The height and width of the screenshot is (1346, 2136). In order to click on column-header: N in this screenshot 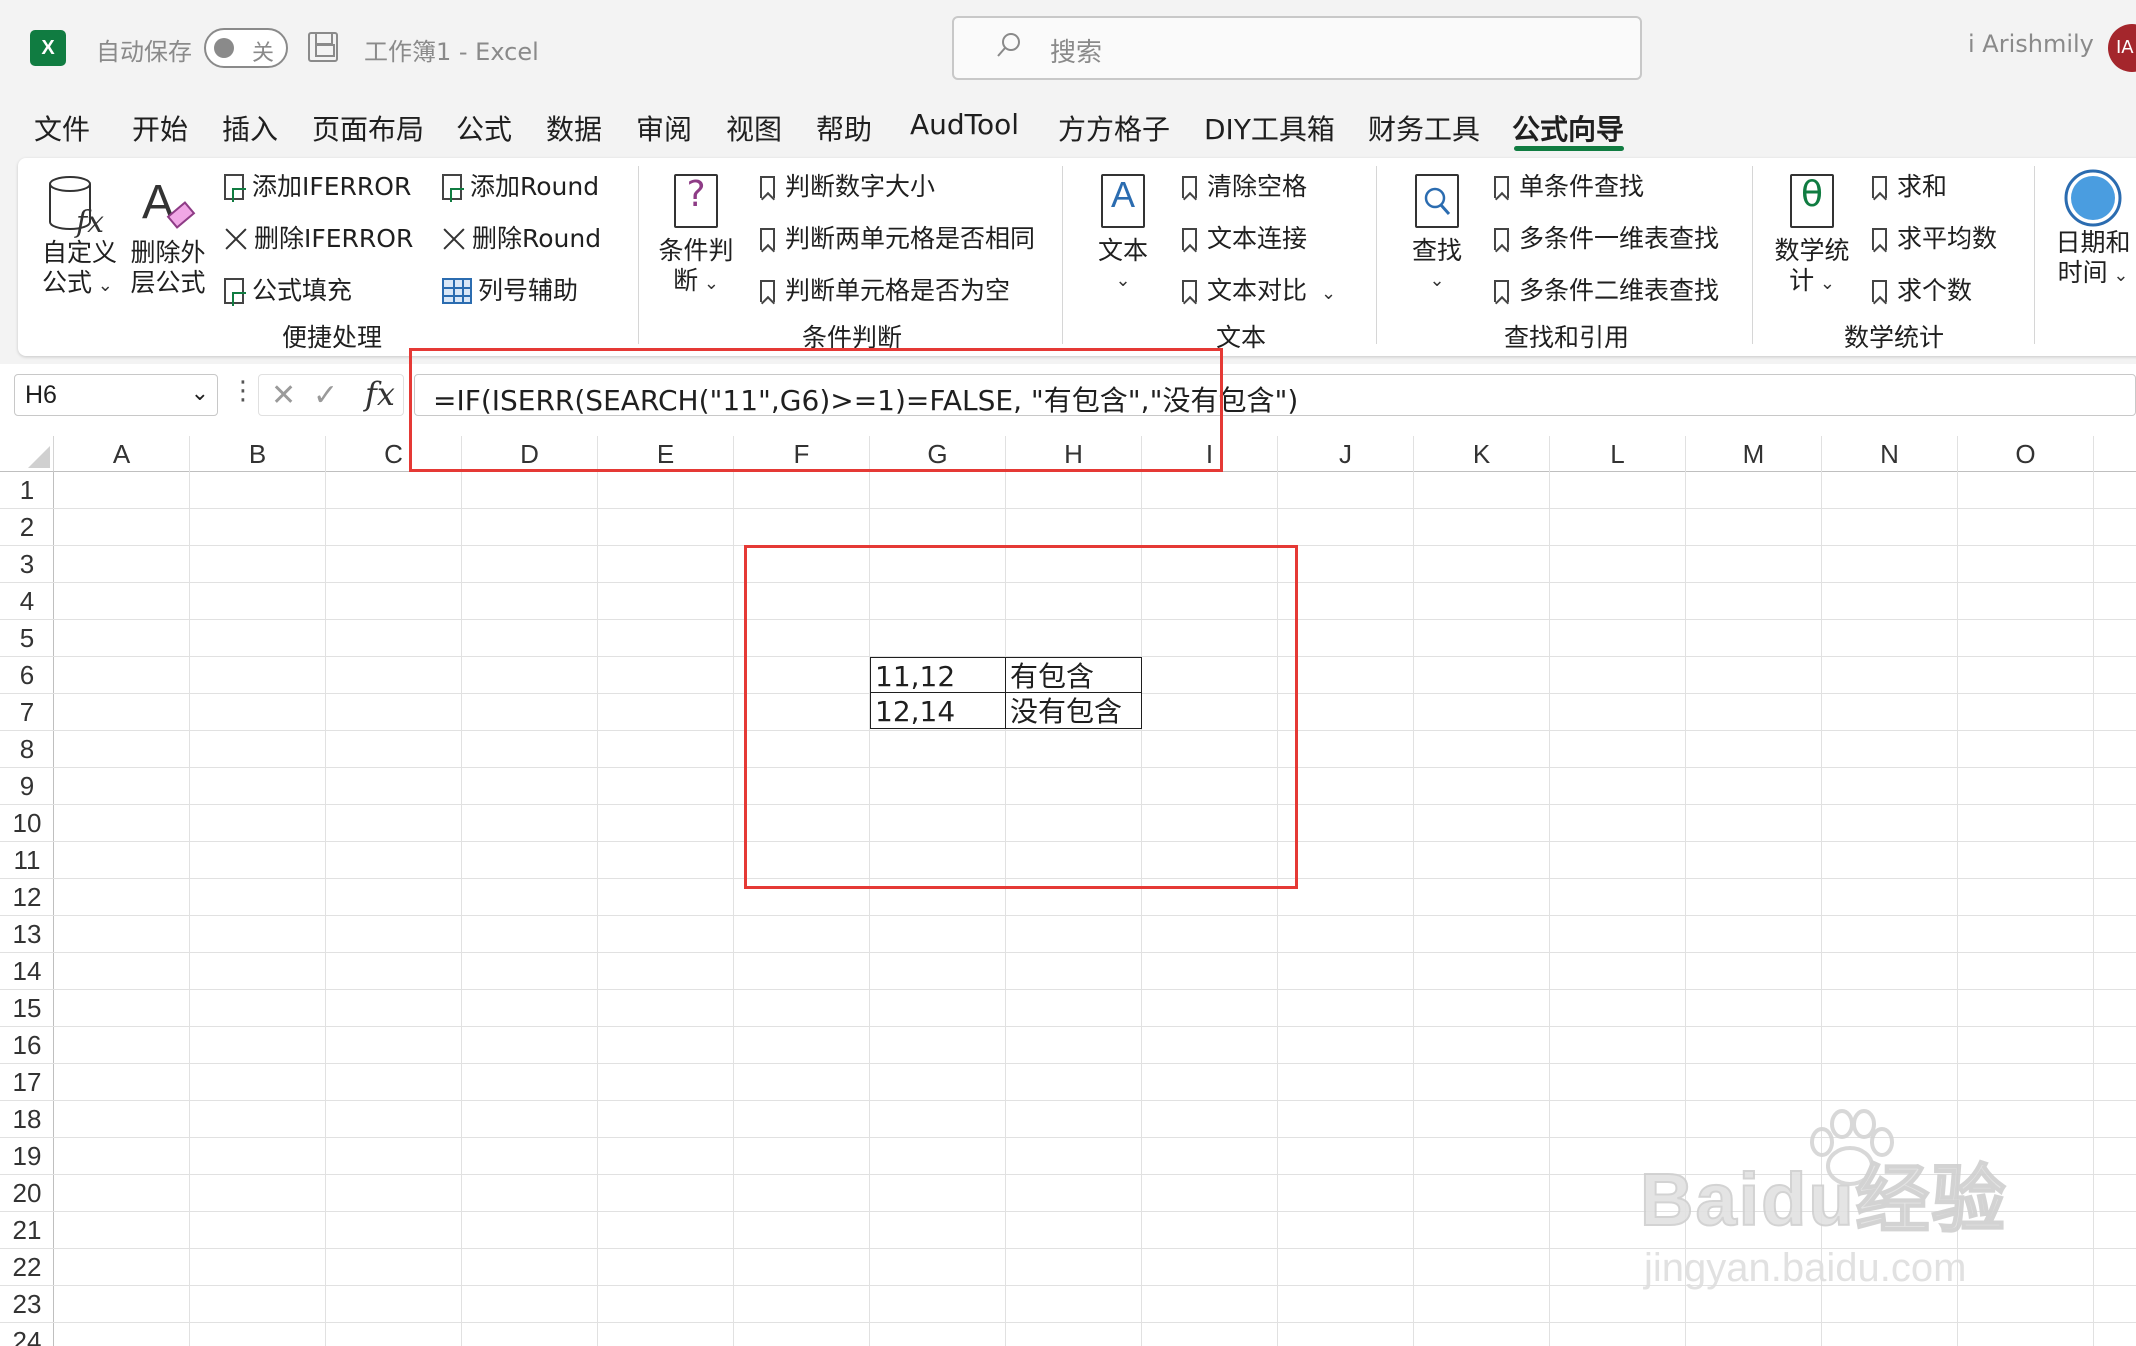, I will do `click(1890, 454)`.